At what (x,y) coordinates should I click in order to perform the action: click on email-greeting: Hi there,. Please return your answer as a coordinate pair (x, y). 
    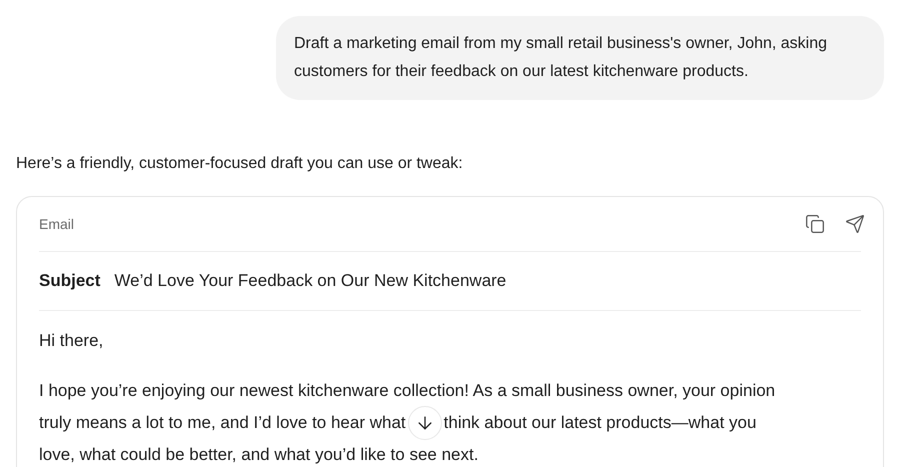
    Looking at the image, I should click on (71, 341).